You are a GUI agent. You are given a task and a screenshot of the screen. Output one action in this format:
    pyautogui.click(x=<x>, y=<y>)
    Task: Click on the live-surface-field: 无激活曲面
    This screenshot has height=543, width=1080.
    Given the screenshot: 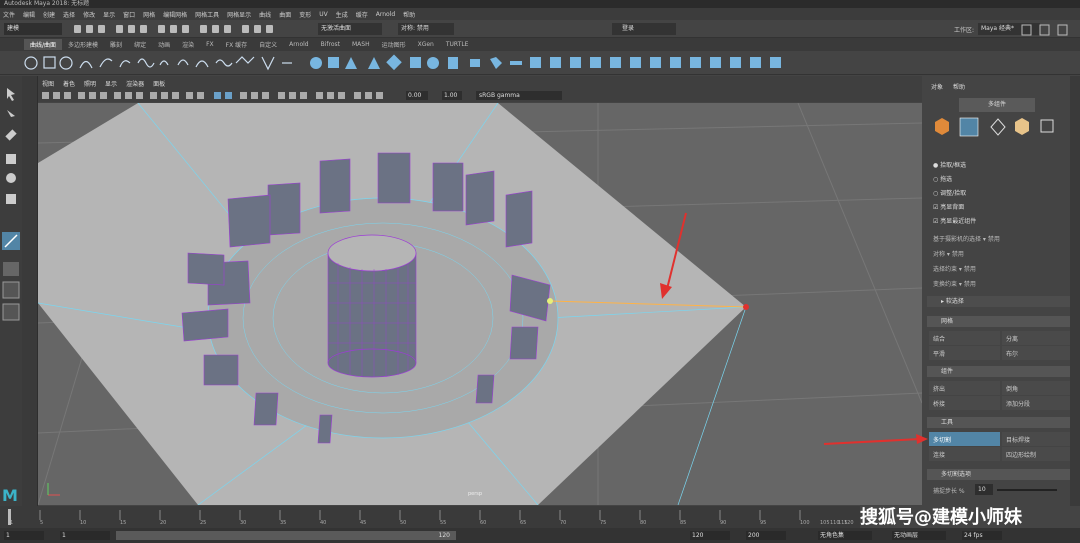 What is the action you would take?
    pyautogui.click(x=350, y=29)
    